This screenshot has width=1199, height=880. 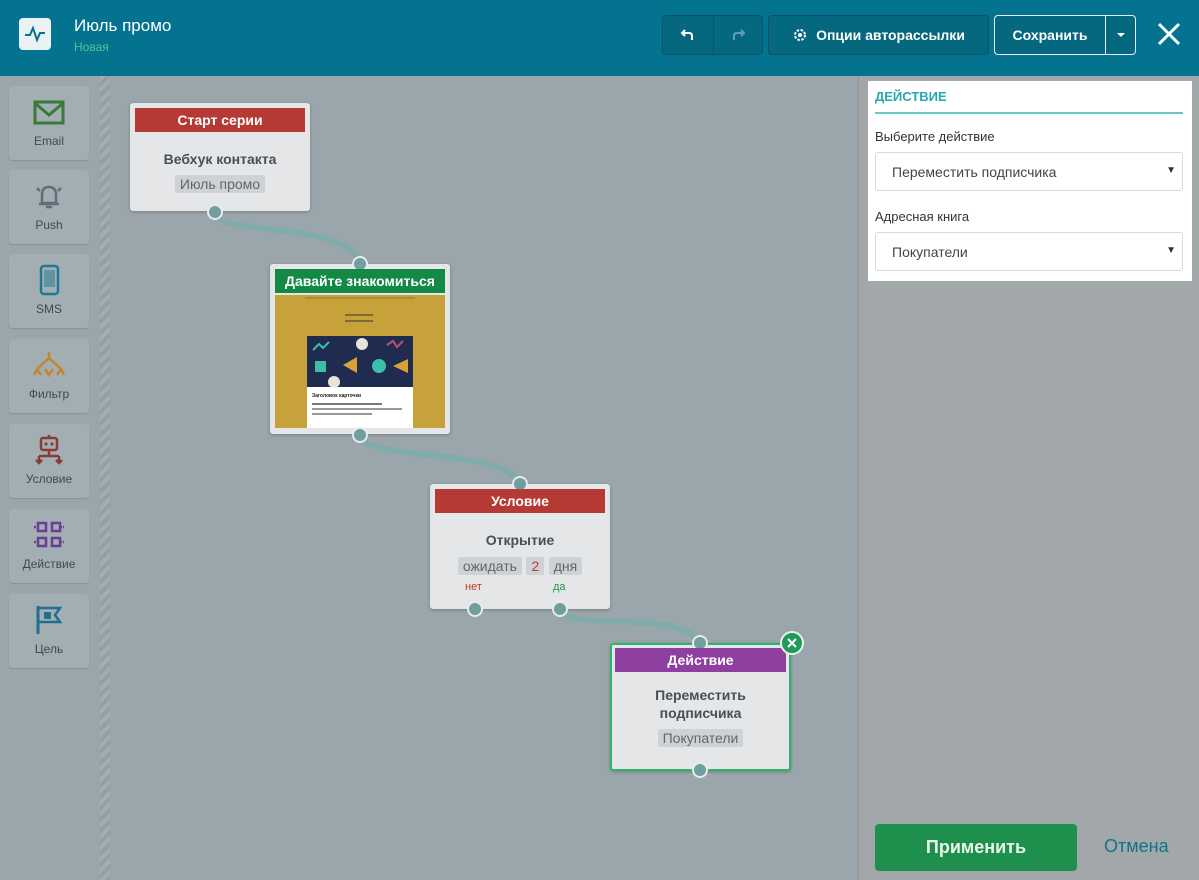 I want to click on palette-label: Условие, so click(x=49, y=479).